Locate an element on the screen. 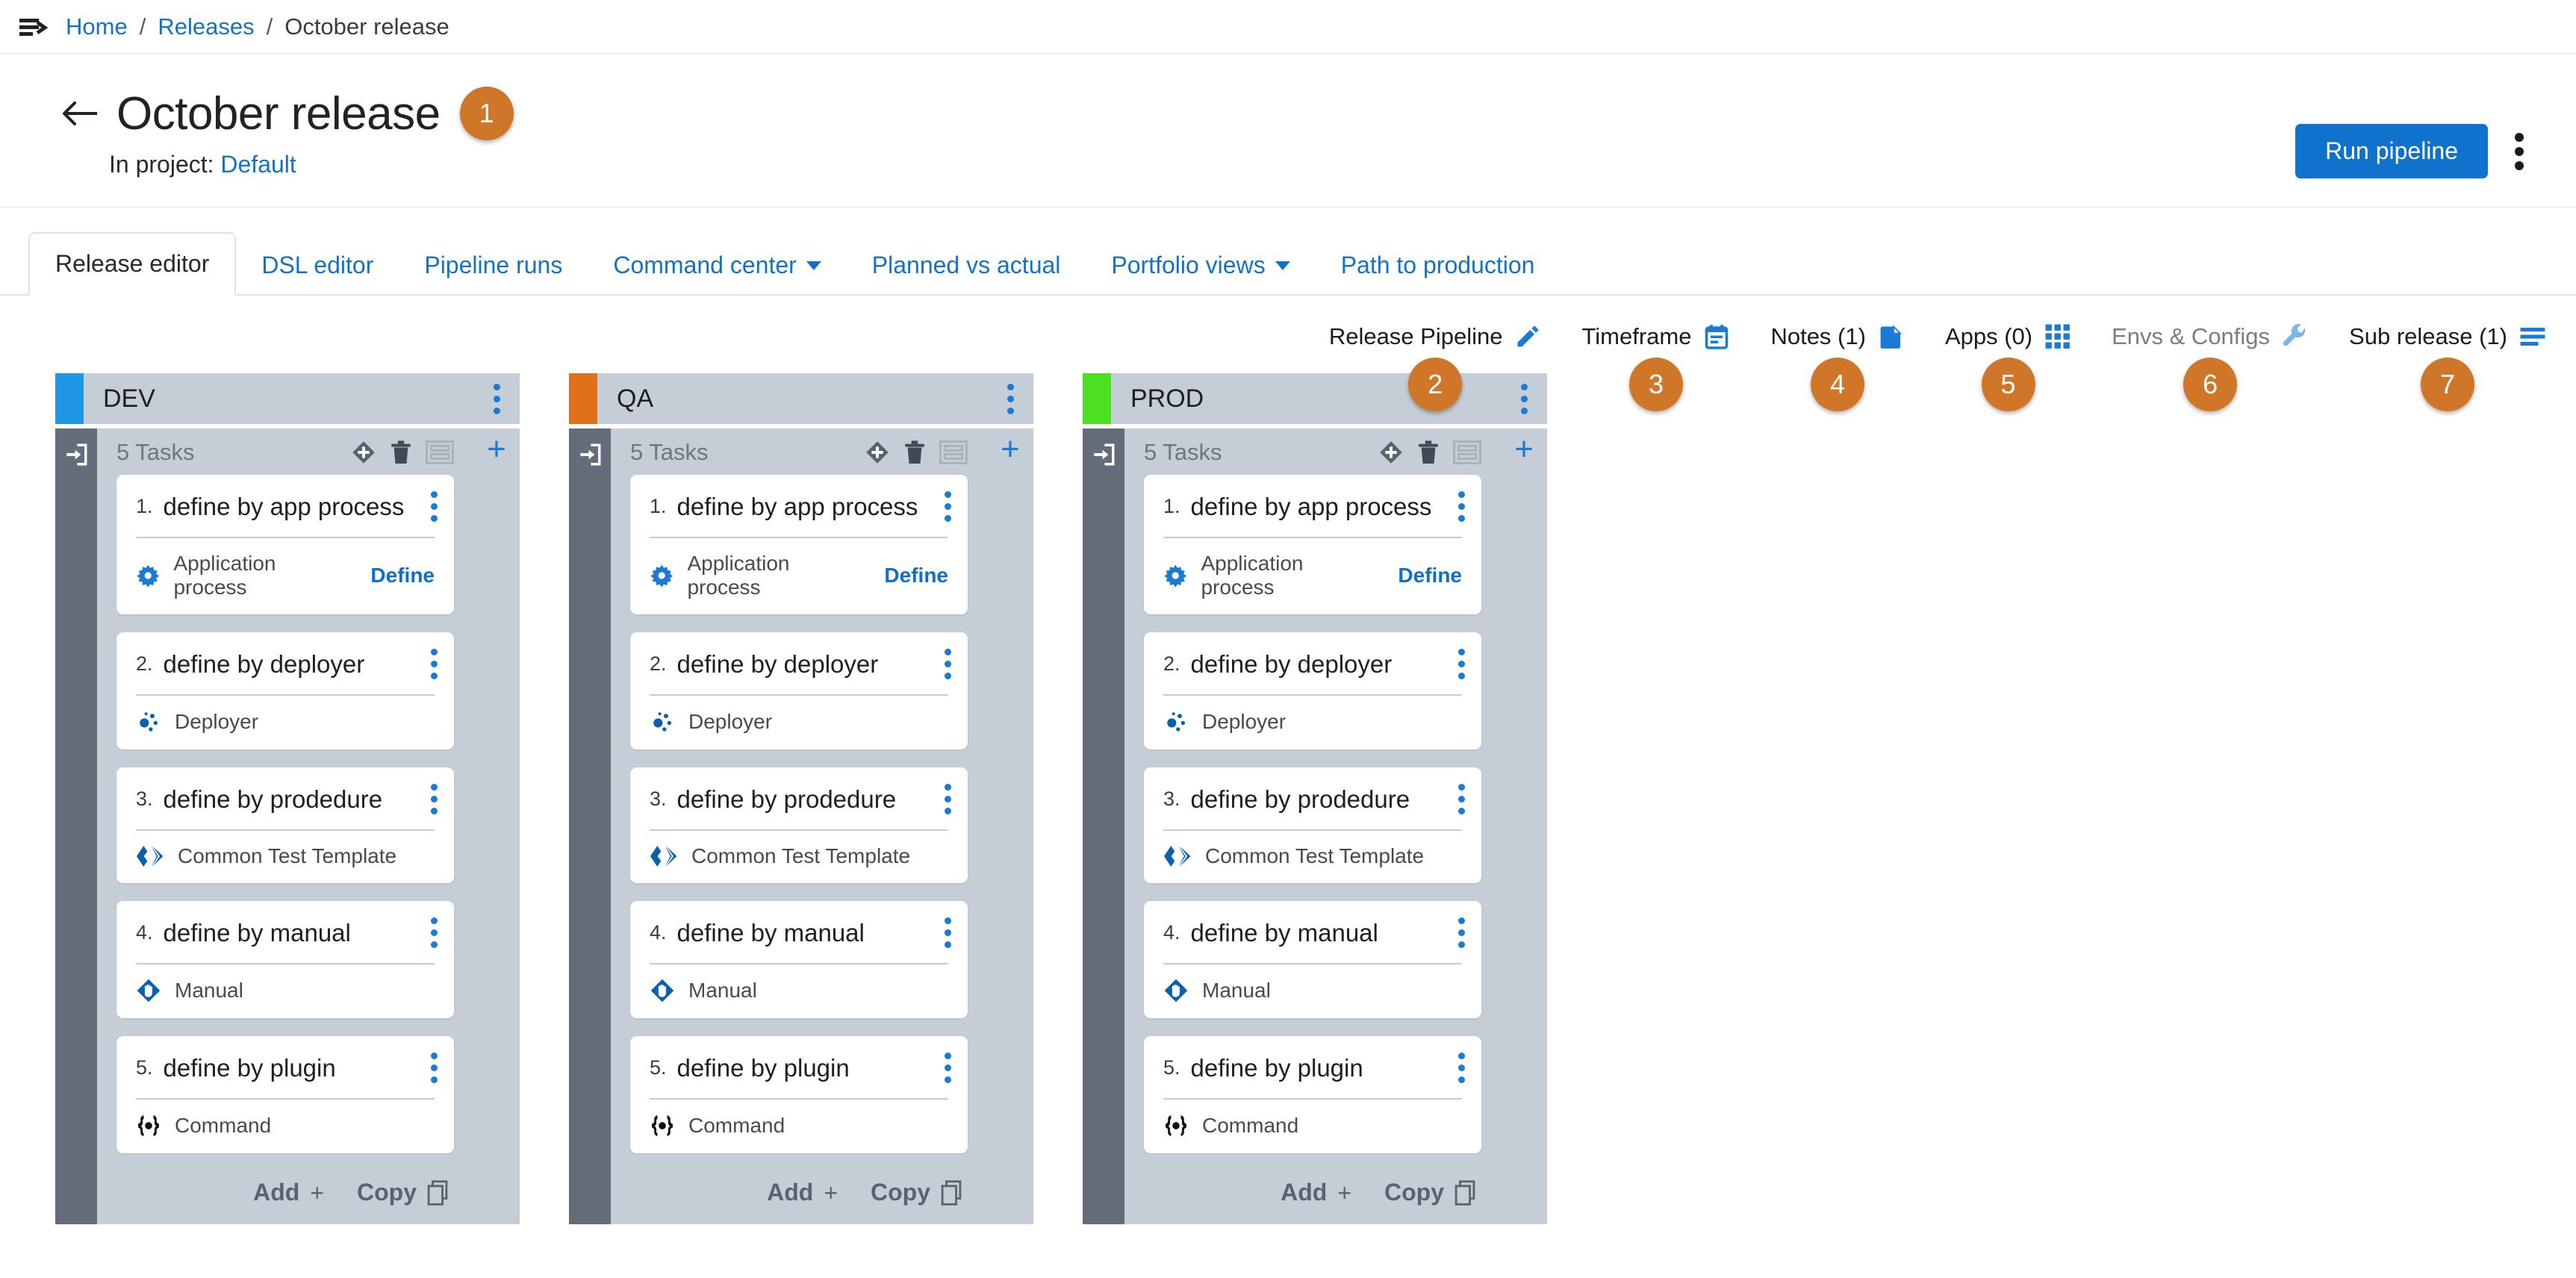 Image resolution: width=2576 pixels, height=1278 pixels. toolbar-item-envs-configs: Envs & Configs 6 is located at coordinates (2210, 367).